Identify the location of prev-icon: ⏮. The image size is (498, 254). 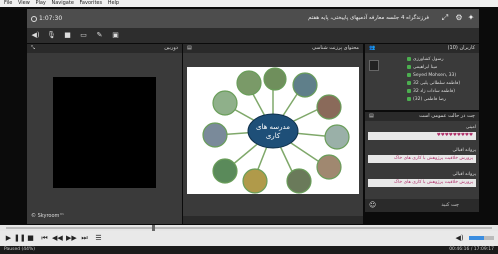
(44, 238).